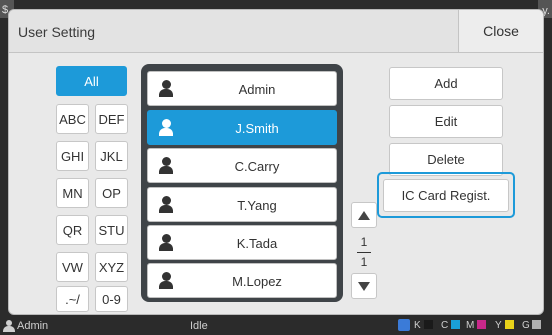 The image size is (552, 335). What do you see at coordinates (364, 262) in the screenshot?
I see `page-total: 1` at bounding box center [364, 262].